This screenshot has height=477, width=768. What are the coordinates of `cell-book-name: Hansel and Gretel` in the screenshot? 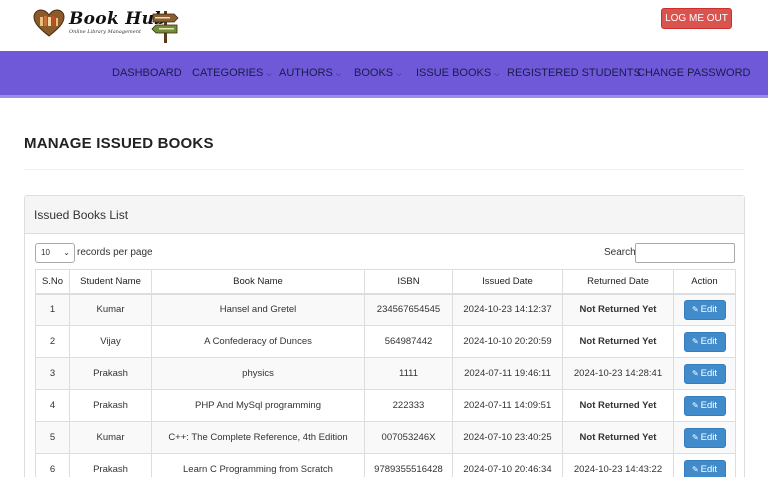 It's located at (258, 309).